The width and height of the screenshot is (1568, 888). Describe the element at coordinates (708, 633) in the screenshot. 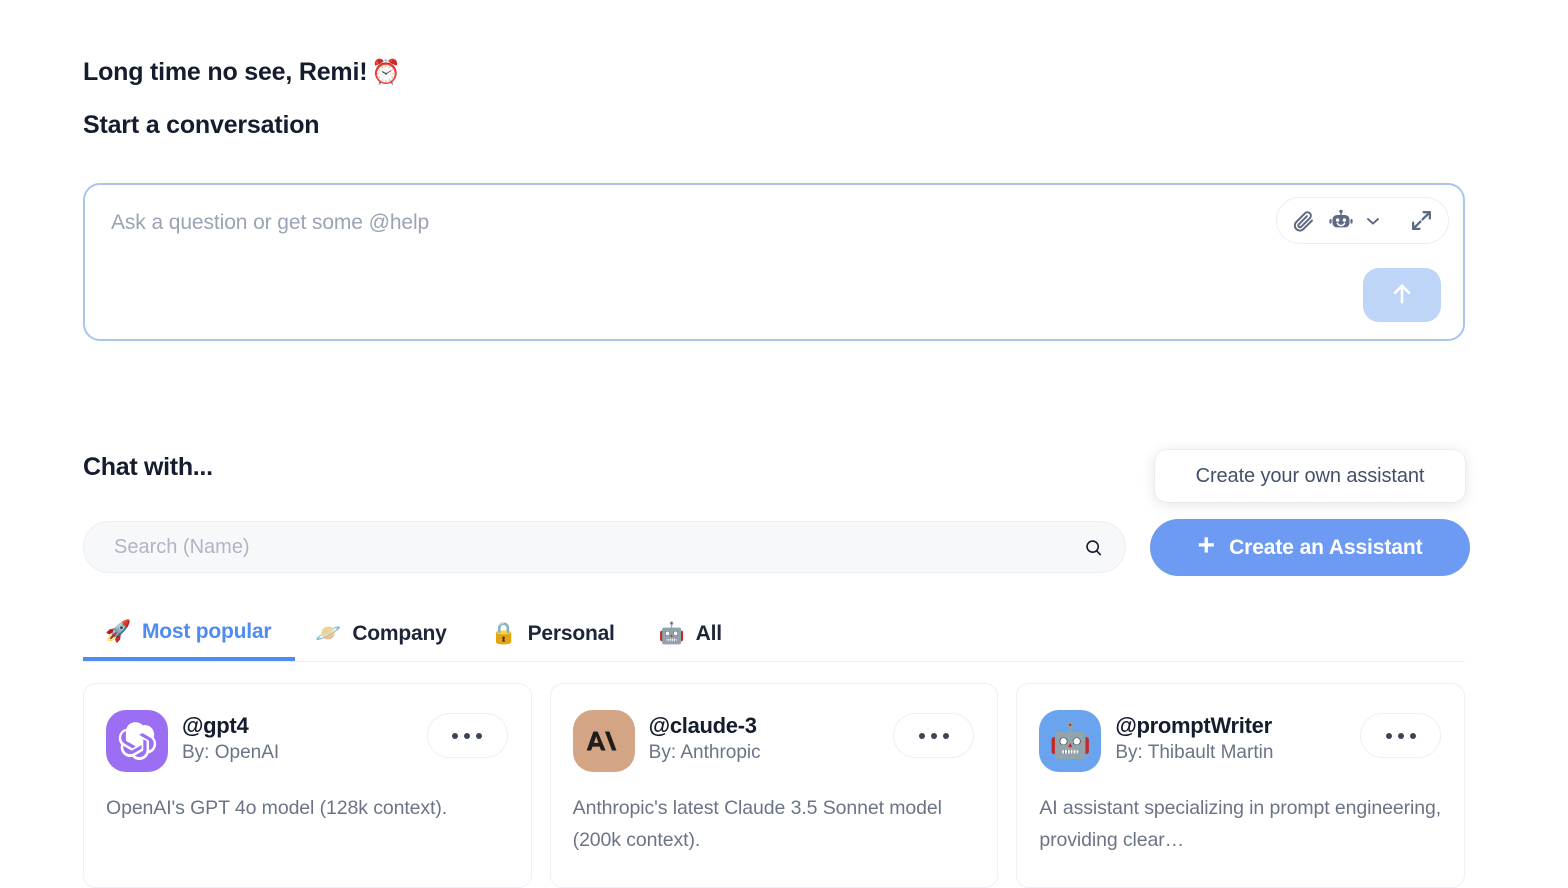

I see `tab-label: All` at that location.